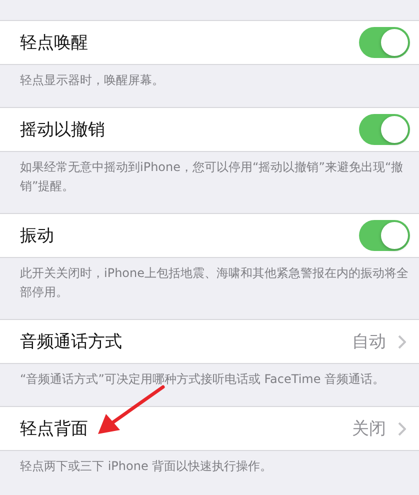 The height and width of the screenshot is (495, 419). Describe the element at coordinates (369, 342) in the screenshot. I see `row-value: 自动` at that location.